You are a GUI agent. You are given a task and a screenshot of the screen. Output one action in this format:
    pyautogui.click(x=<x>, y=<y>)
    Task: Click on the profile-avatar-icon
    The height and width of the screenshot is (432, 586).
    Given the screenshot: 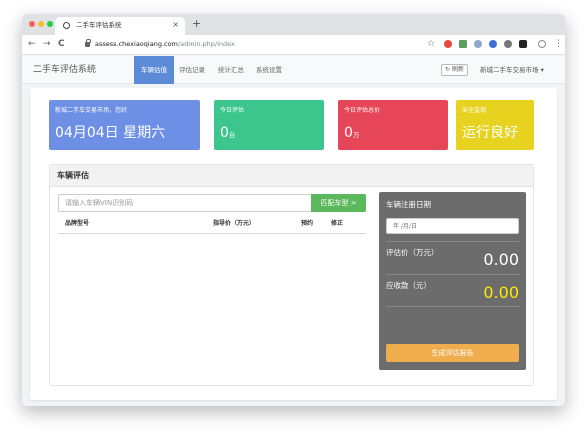 What is the action you would take?
    pyautogui.click(x=542, y=44)
    